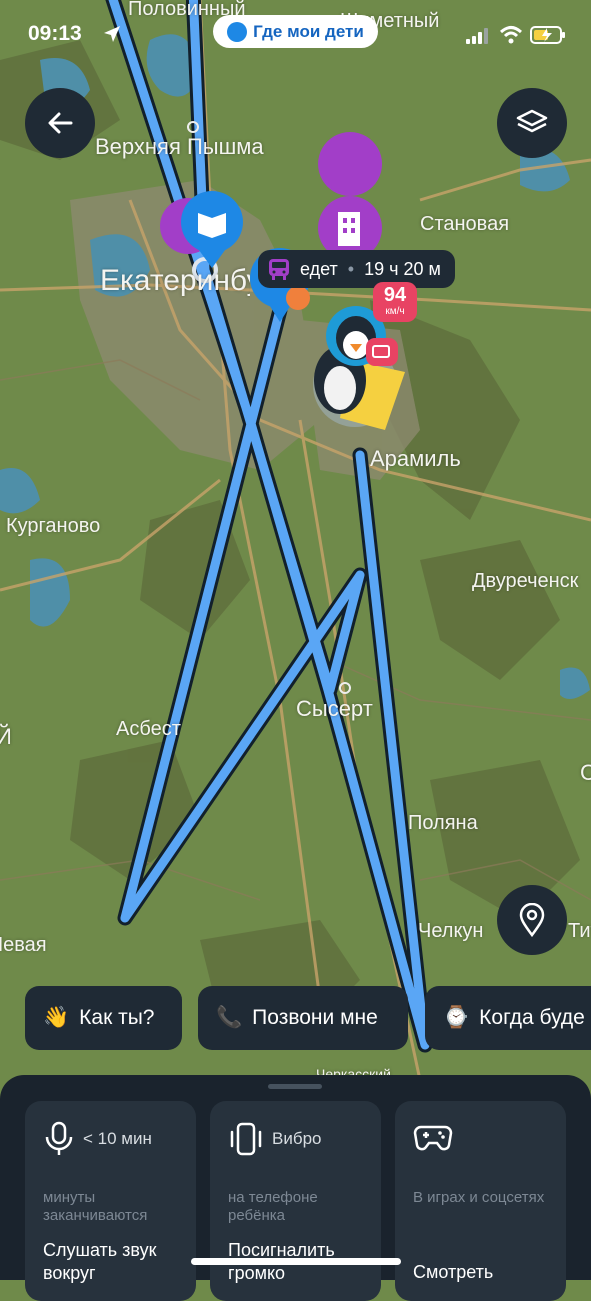 The width and height of the screenshot is (591, 1301). Describe the element at coordinates (55, 33) in the screenshot. I see `status-time: 09:13` at that location.